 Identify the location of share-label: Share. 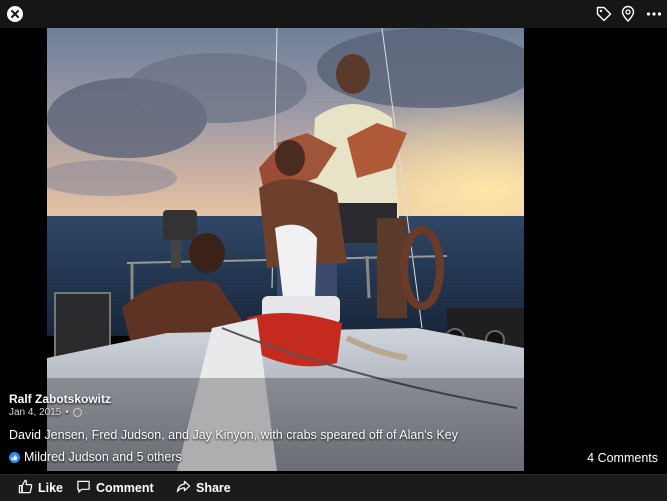
(213, 488).